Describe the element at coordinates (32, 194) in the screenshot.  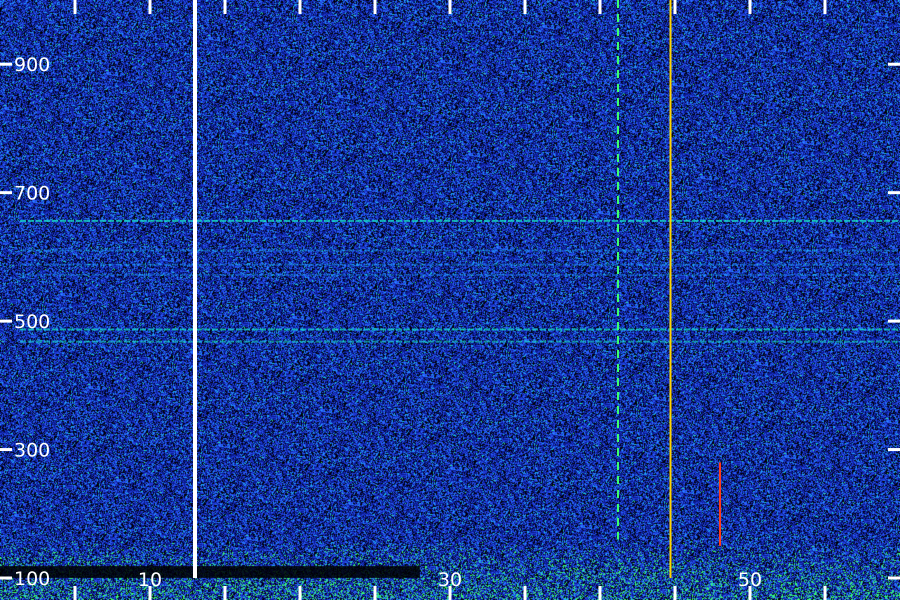
I see `y-tick-label-3: 700` at that location.